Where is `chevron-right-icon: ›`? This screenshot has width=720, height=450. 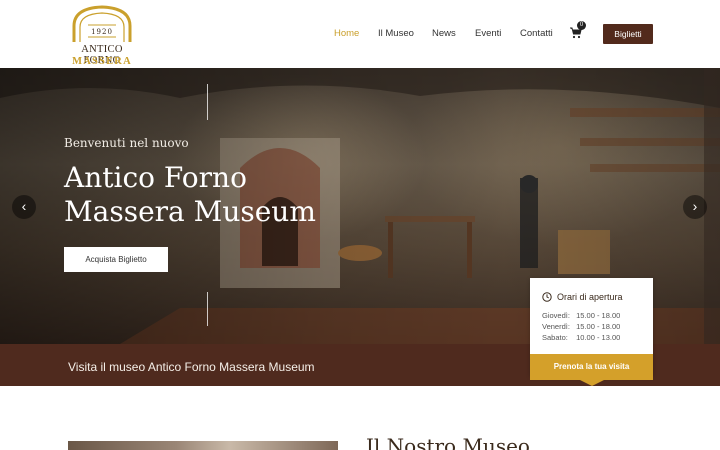
chevron-right-icon: › is located at coordinates (695, 207).